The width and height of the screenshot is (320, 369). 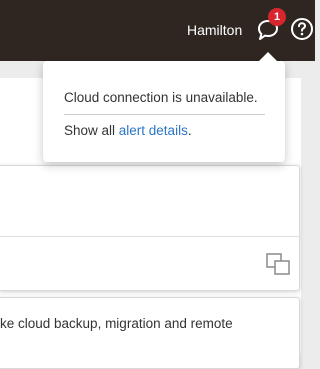 I want to click on help-button, so click(x=302, y=29).